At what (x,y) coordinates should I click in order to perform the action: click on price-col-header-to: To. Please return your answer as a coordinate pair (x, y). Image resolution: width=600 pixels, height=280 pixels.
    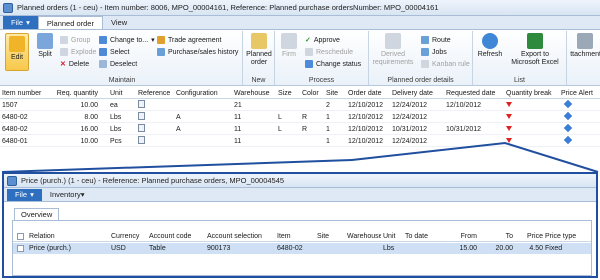
    Looking at the image, I should click on (496, 236).